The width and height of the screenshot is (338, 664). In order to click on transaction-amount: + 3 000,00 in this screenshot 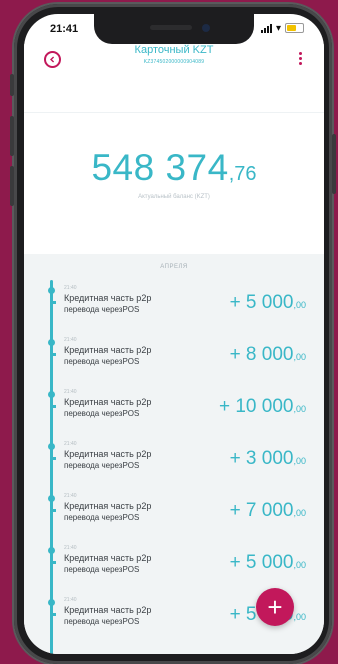, I will do `click(268, 459)`.